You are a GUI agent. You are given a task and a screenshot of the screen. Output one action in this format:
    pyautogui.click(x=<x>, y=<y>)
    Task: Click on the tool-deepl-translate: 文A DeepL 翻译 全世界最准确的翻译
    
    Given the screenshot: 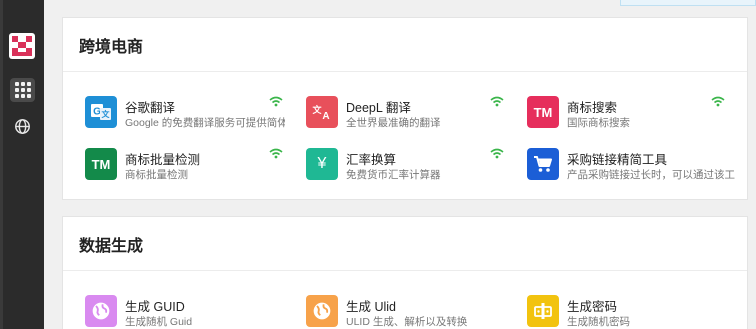 What is the action you would take?
    pyautogui.click(x=406, y=113)
    